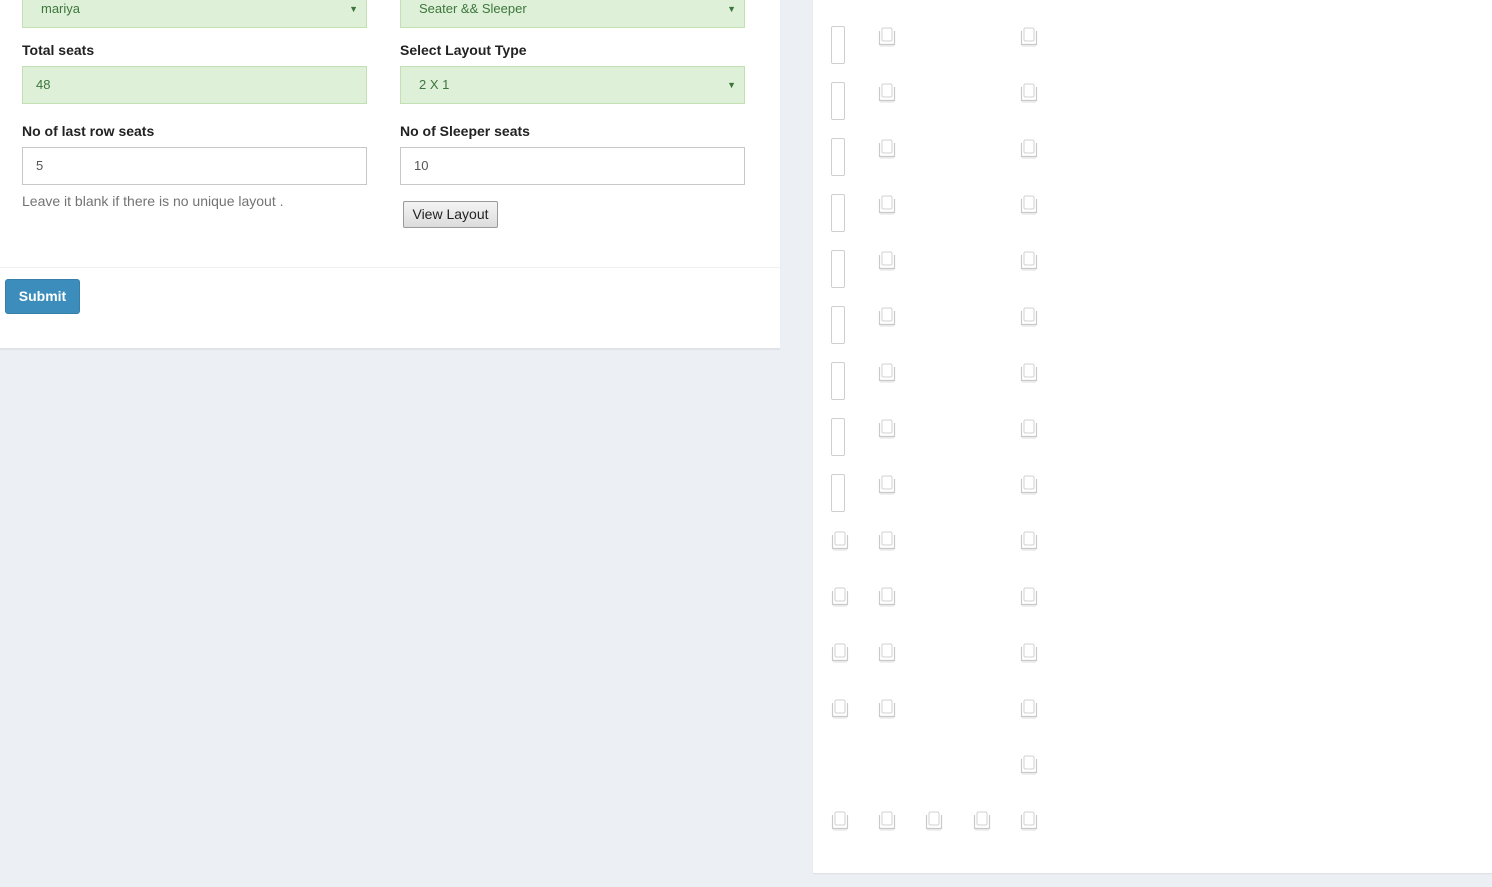 This screenshot has height=887, width=1492. I want to click on total-seats-label: Total seats, so click(58, 50).